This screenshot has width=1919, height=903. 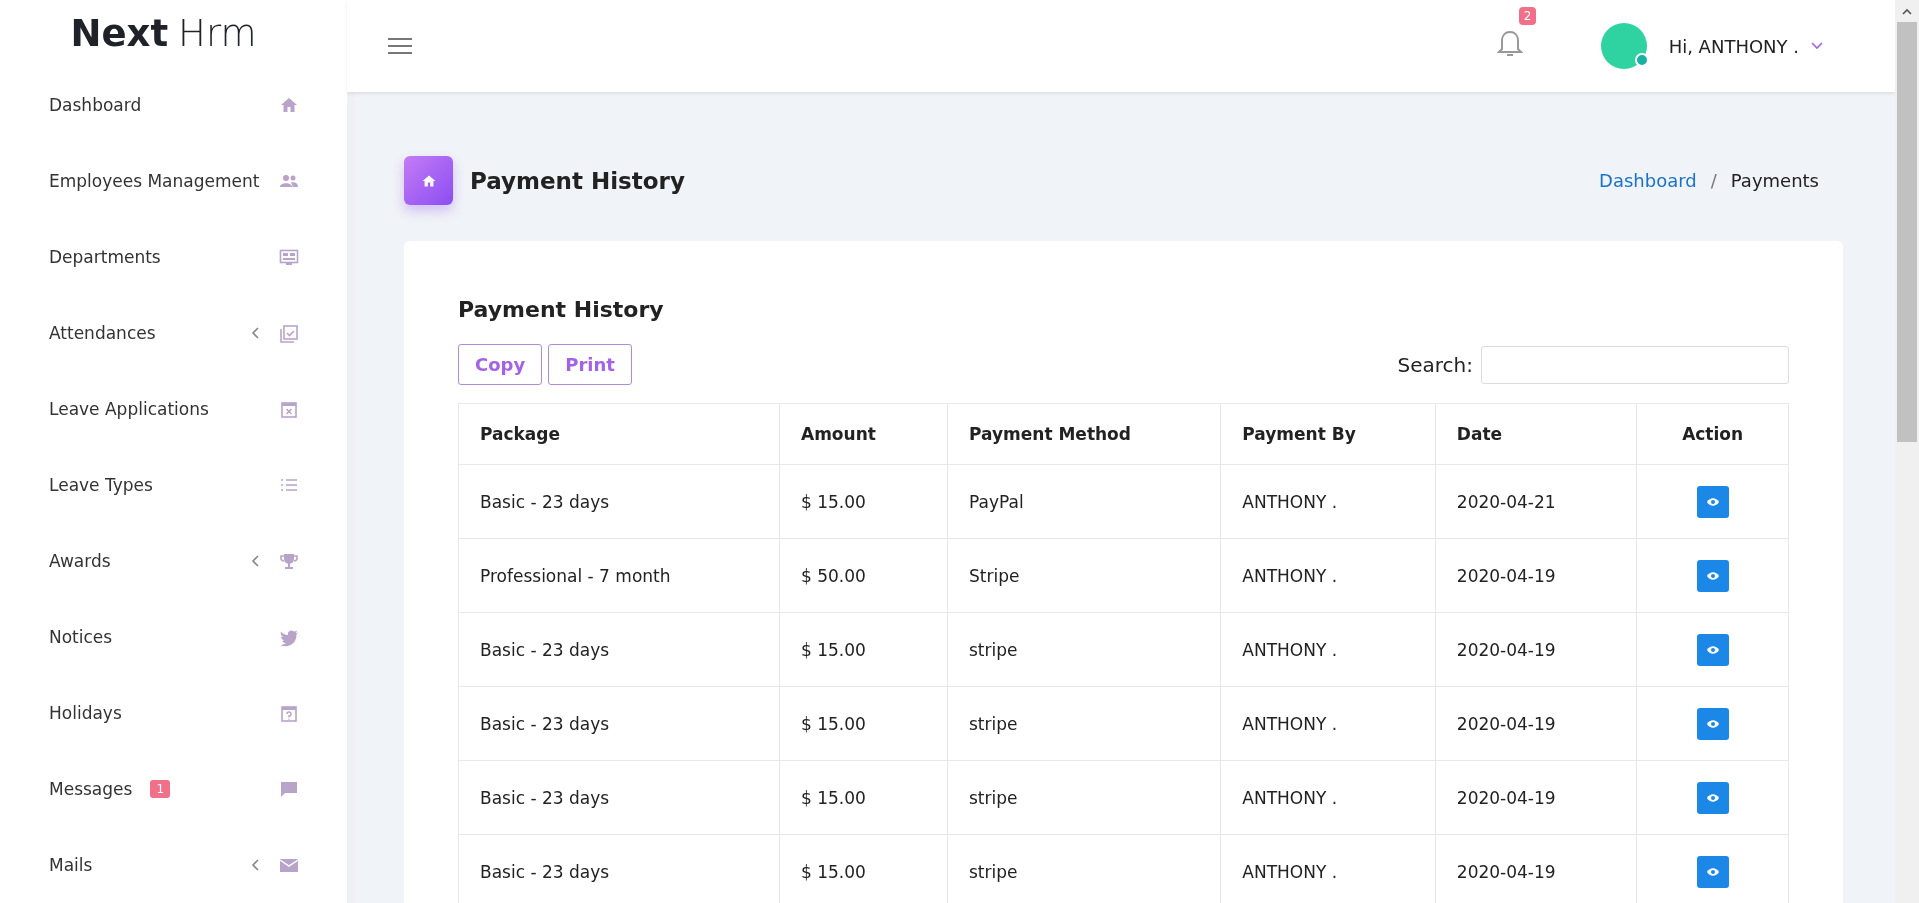 What do you see at coordinates (289, 257) in the screenshot?
I see `card-icon` at bounding box center [289, 257].